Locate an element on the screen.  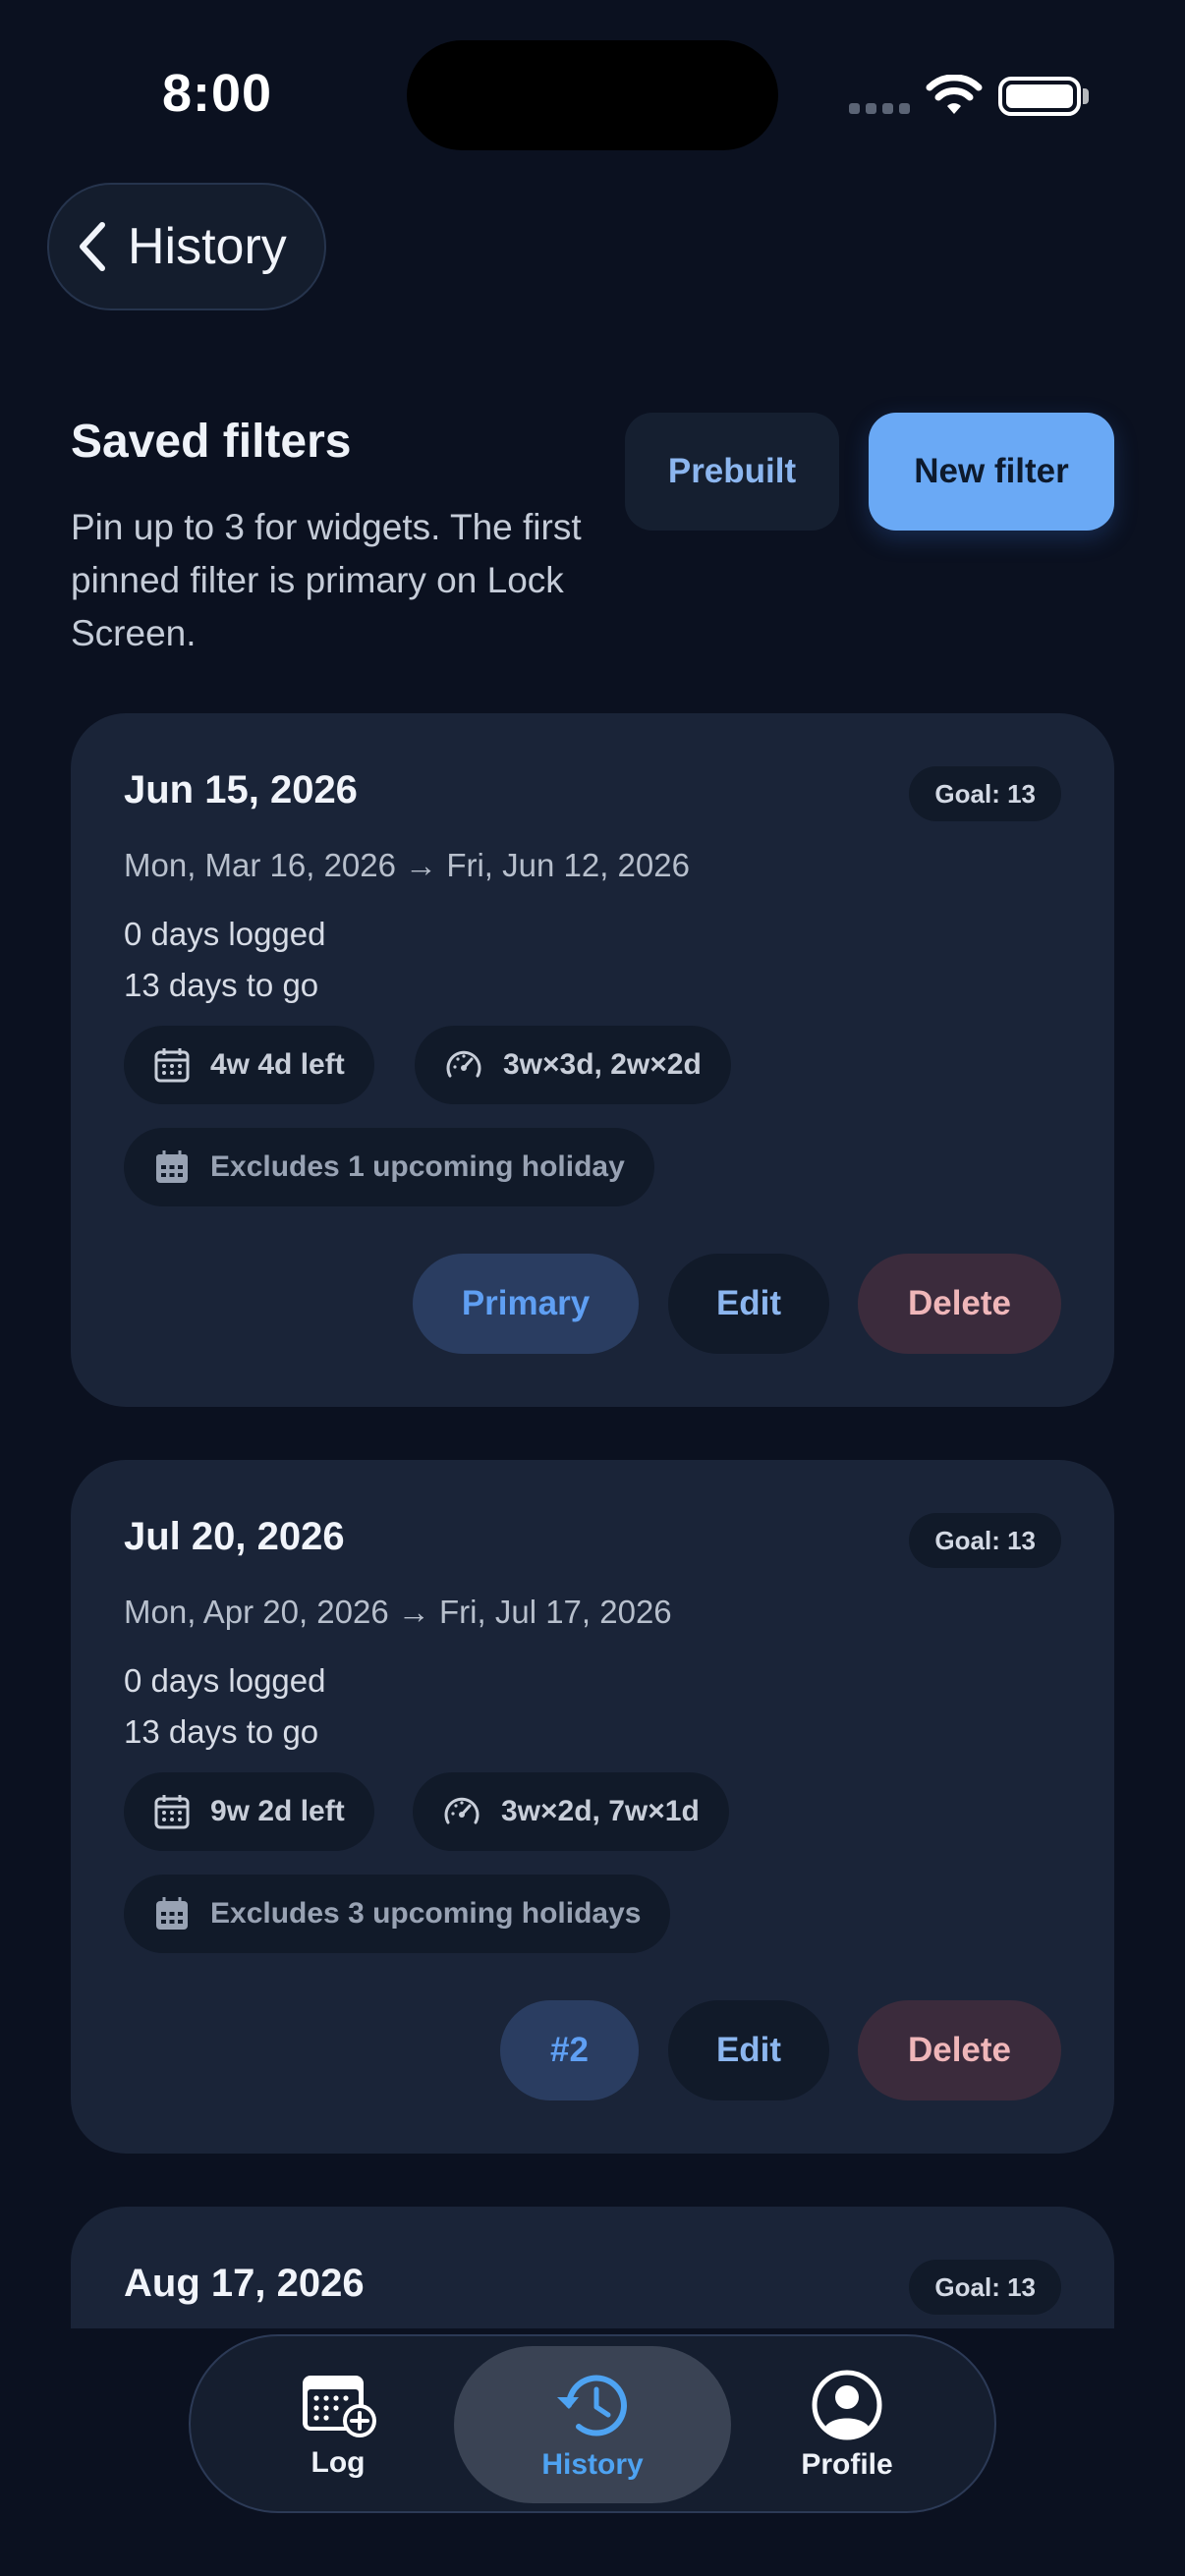
filter-title: Jun 15, 2026 is located at coordinates (241, 790).